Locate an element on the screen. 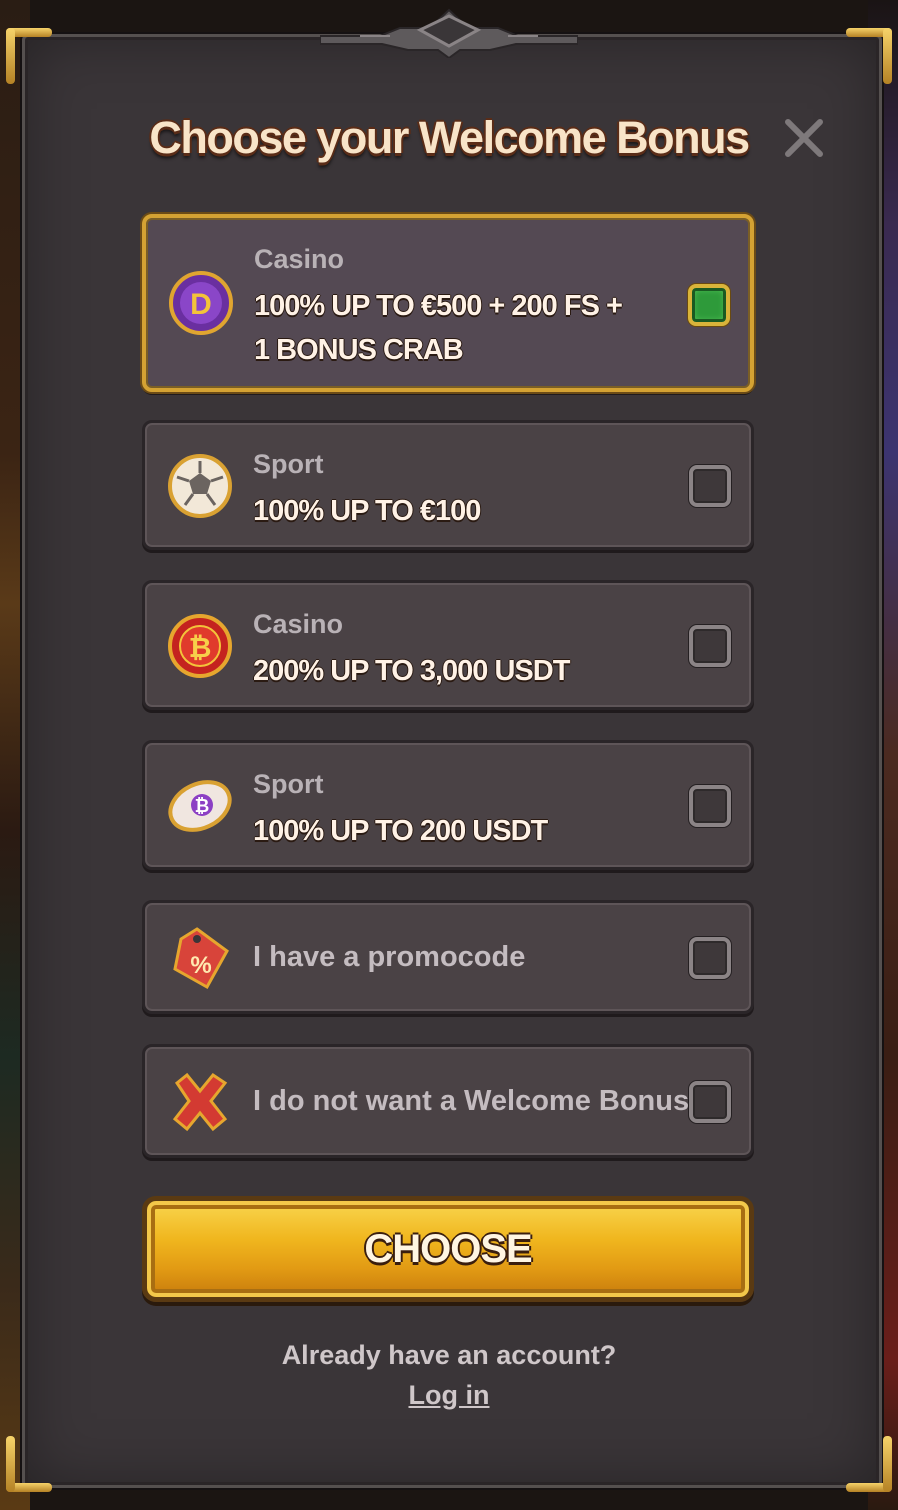 Image resolution: width=898 pixels, height=1510 pixels. close-icon is located at coordinates (804, 138).